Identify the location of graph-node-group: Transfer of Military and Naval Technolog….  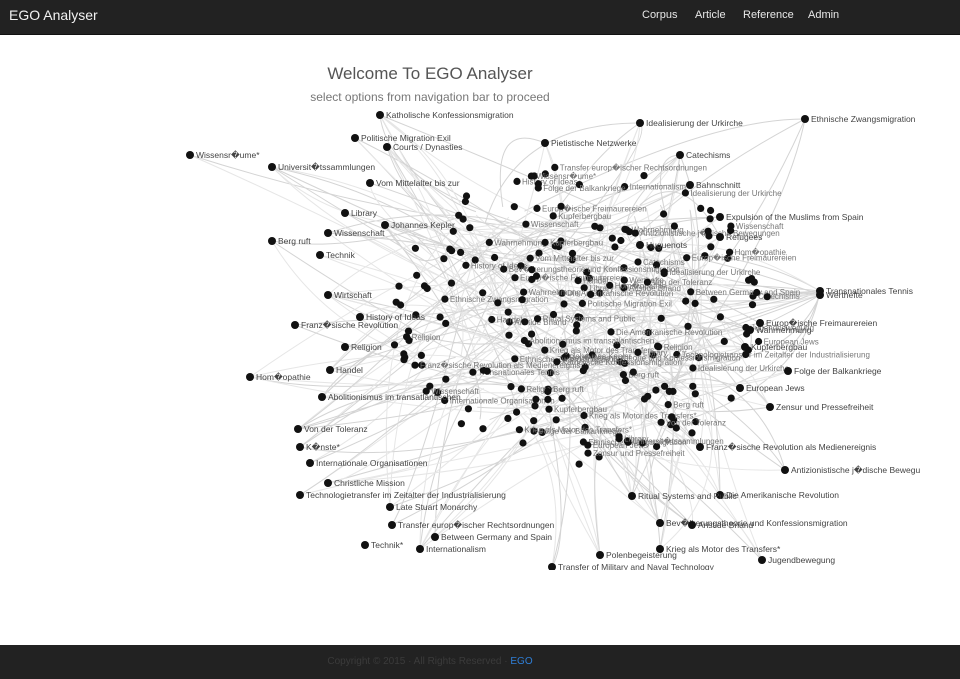
(631, 566).